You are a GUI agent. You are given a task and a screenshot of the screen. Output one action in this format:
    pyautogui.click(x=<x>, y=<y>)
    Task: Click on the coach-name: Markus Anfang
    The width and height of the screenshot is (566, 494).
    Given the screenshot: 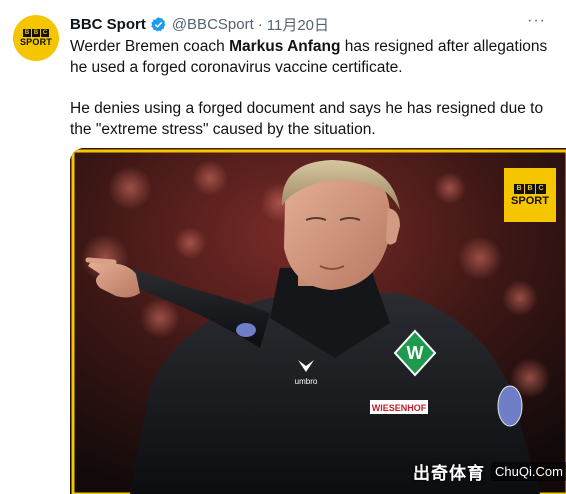 What is the action you would take?
    pyautogui.click(x=285, y=46)
    